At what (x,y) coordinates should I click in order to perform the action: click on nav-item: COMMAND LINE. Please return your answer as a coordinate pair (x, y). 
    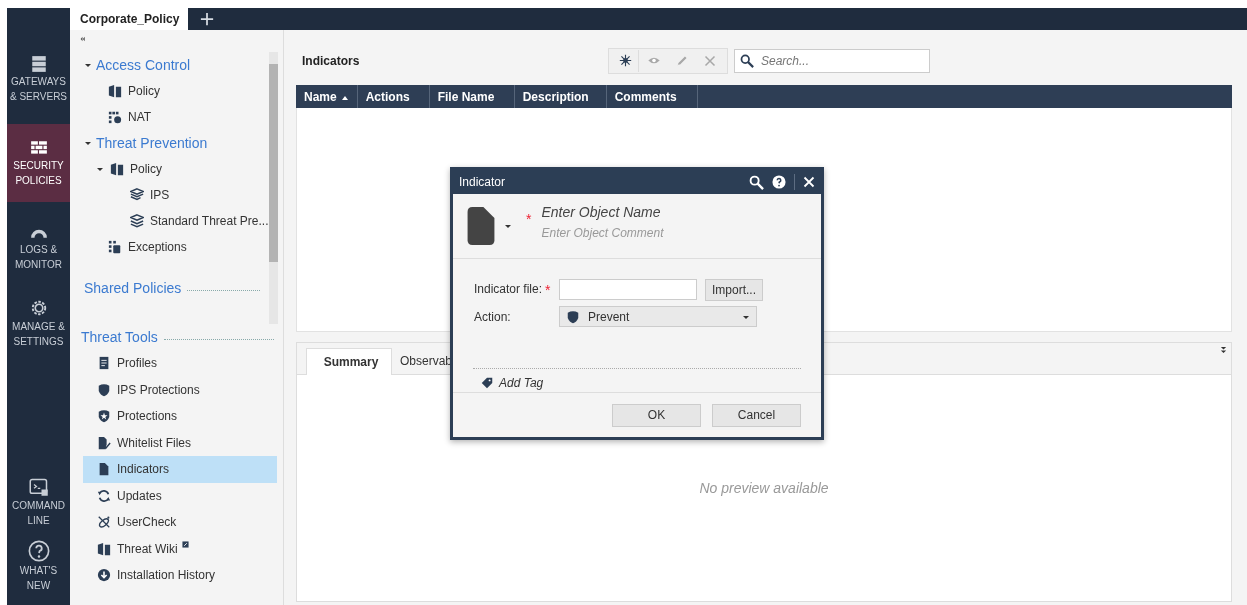
    Looking at the image, I should click on (38, 502).